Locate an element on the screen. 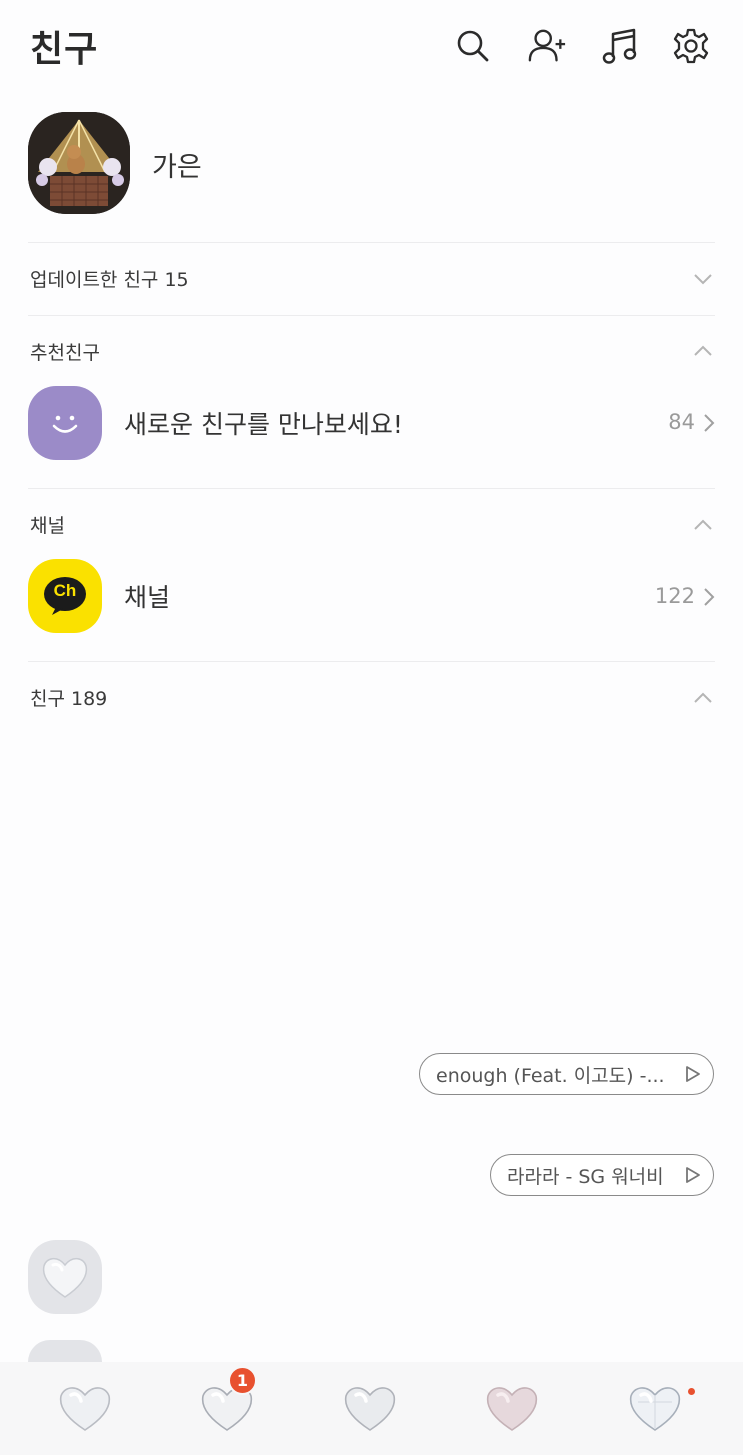  tab-shopping is located at coordinates (512, 1408).